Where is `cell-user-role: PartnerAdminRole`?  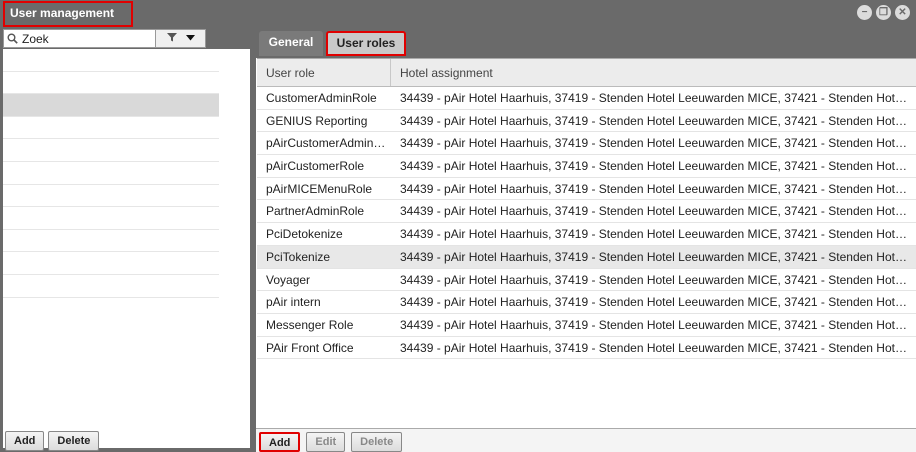 cell-user-role: PartnerAdminRole is located at coordinates (315, 211).